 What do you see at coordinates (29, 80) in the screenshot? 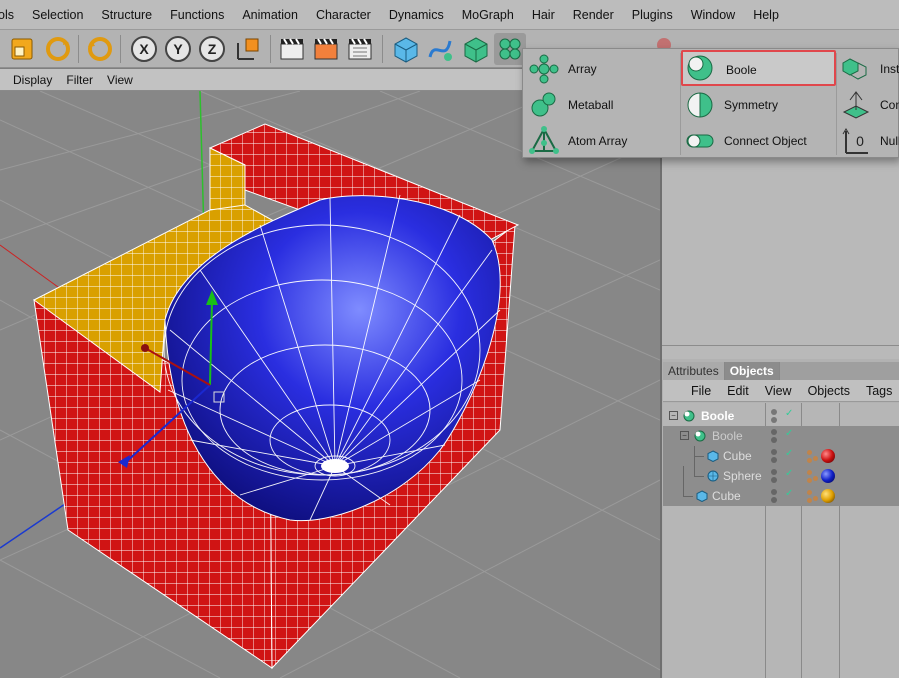
I see `viewport-menu-display: Display` at bounding box center [29, 80].